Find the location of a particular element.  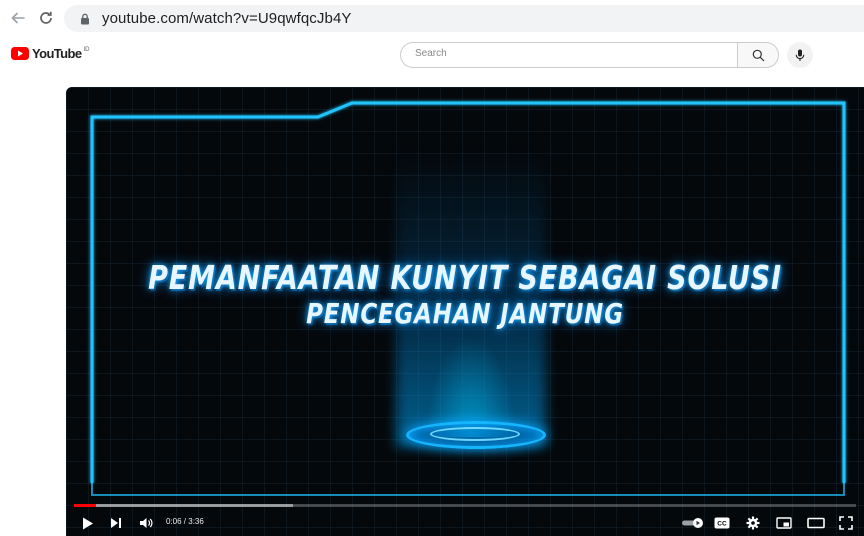

title-line-2: pencegahan jantung is located at coordinates (465, 313).